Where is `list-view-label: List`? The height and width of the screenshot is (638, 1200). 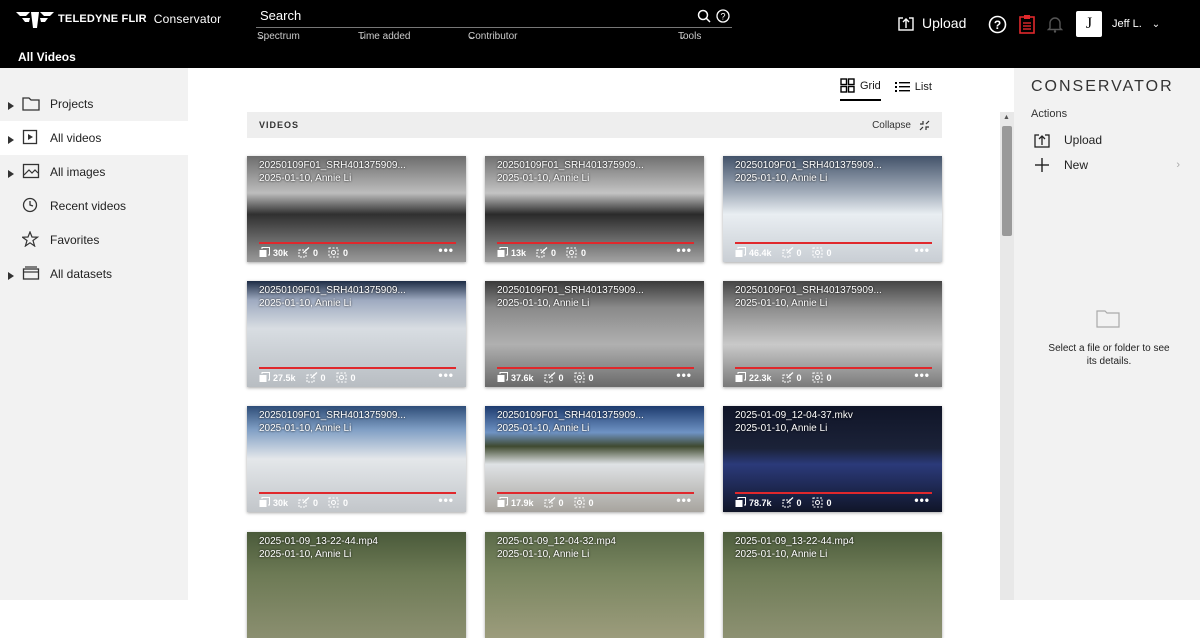
list-view-label: List is located at coordinates (923, 86).